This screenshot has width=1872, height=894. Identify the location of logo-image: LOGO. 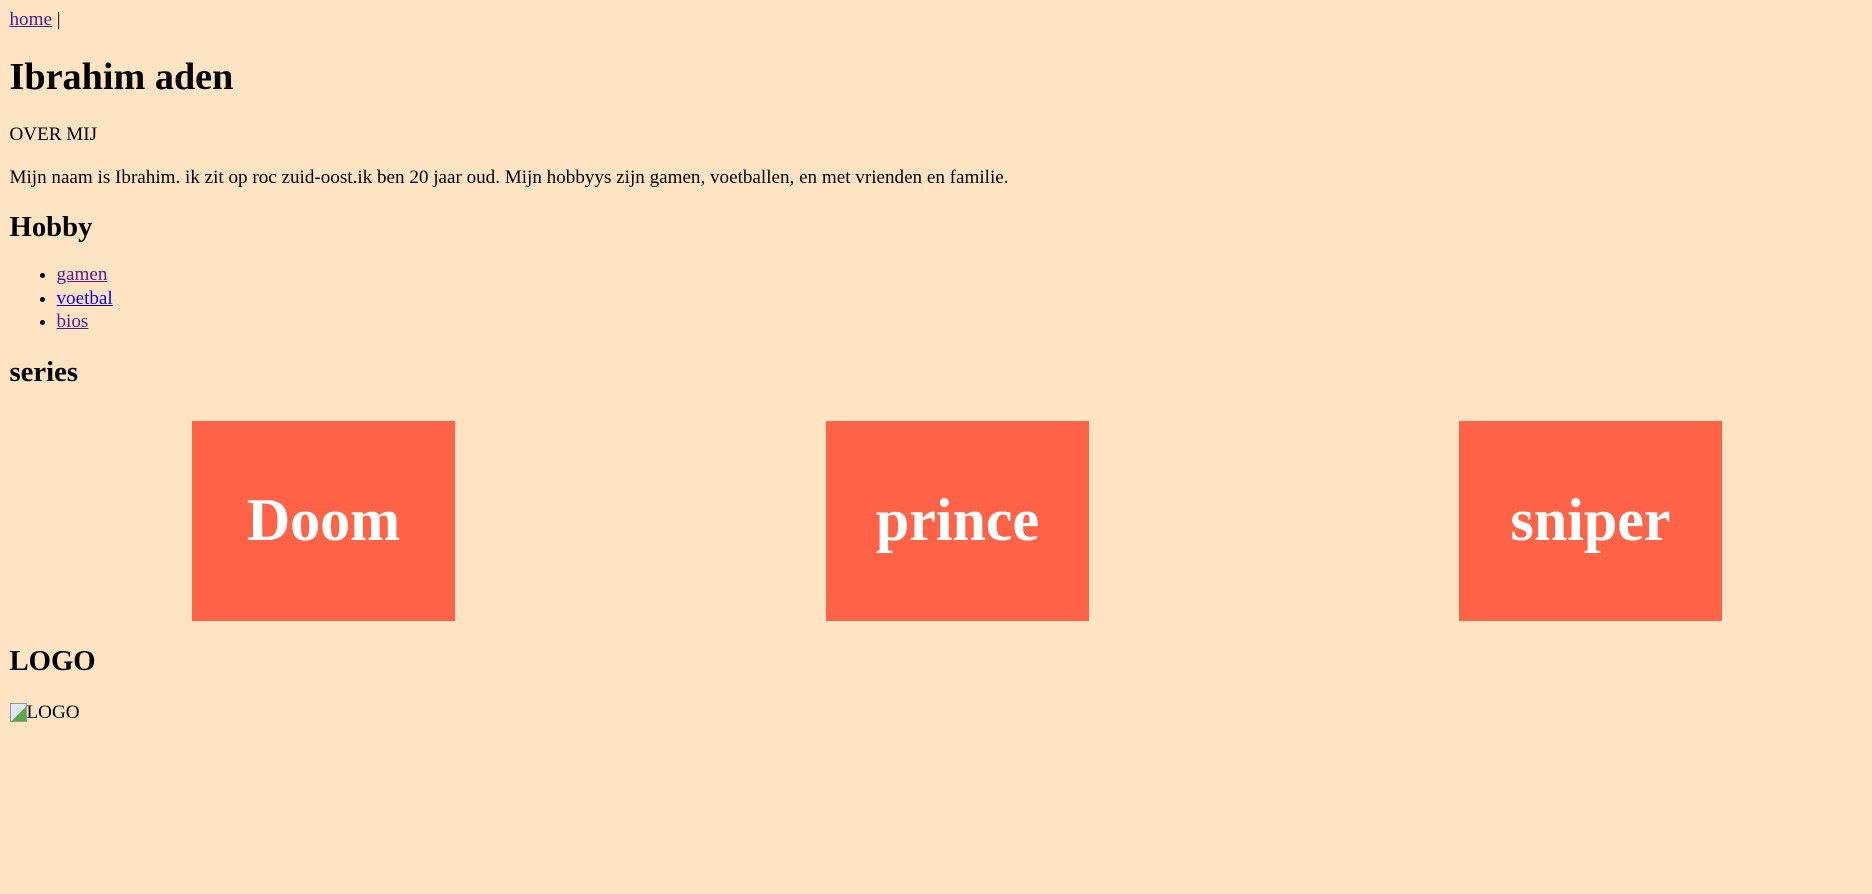
(936, 712).